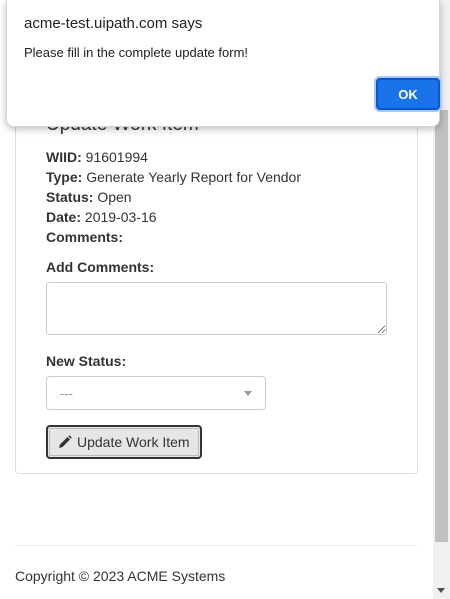  Describe the element at coordinates (194, 177) in the screenshot. I see `type-value: Generate Yearly Report for Vendor` at that location.